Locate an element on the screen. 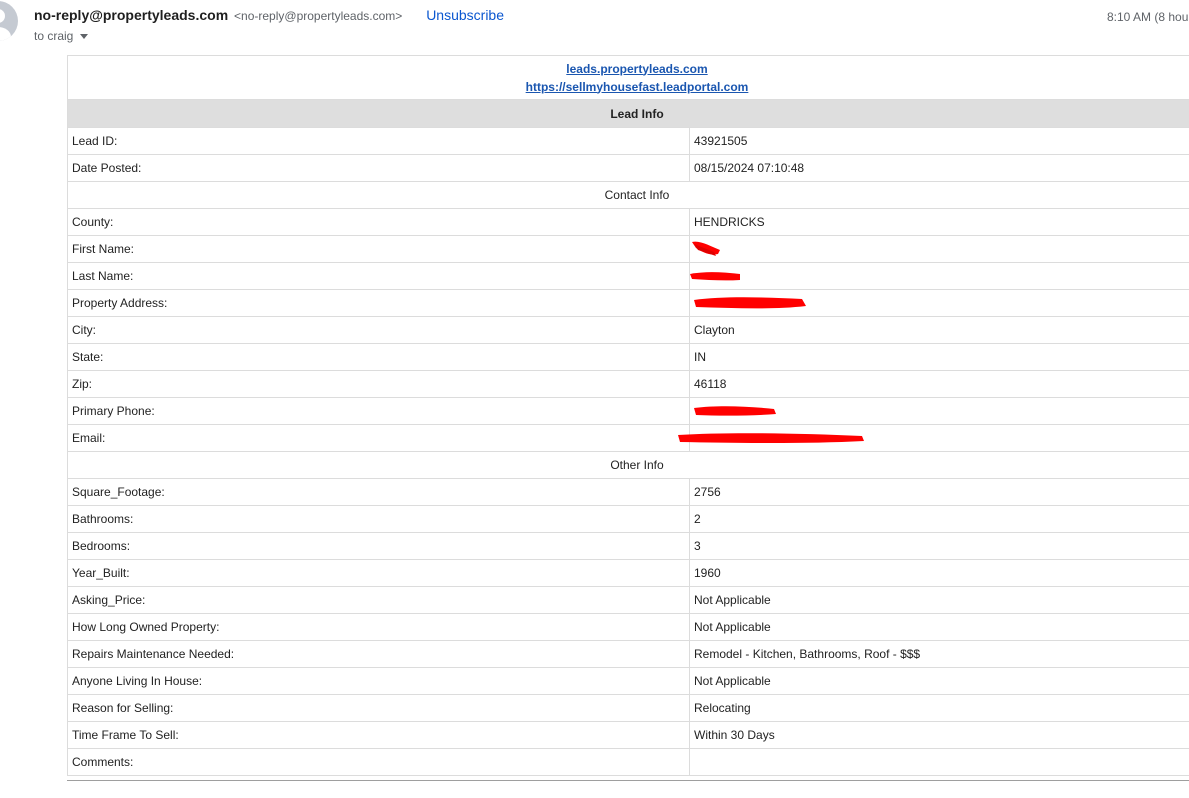 The width and height of the screenshot is (1189, 798). recipient-line: to craig is located at coordinates (61, 36).